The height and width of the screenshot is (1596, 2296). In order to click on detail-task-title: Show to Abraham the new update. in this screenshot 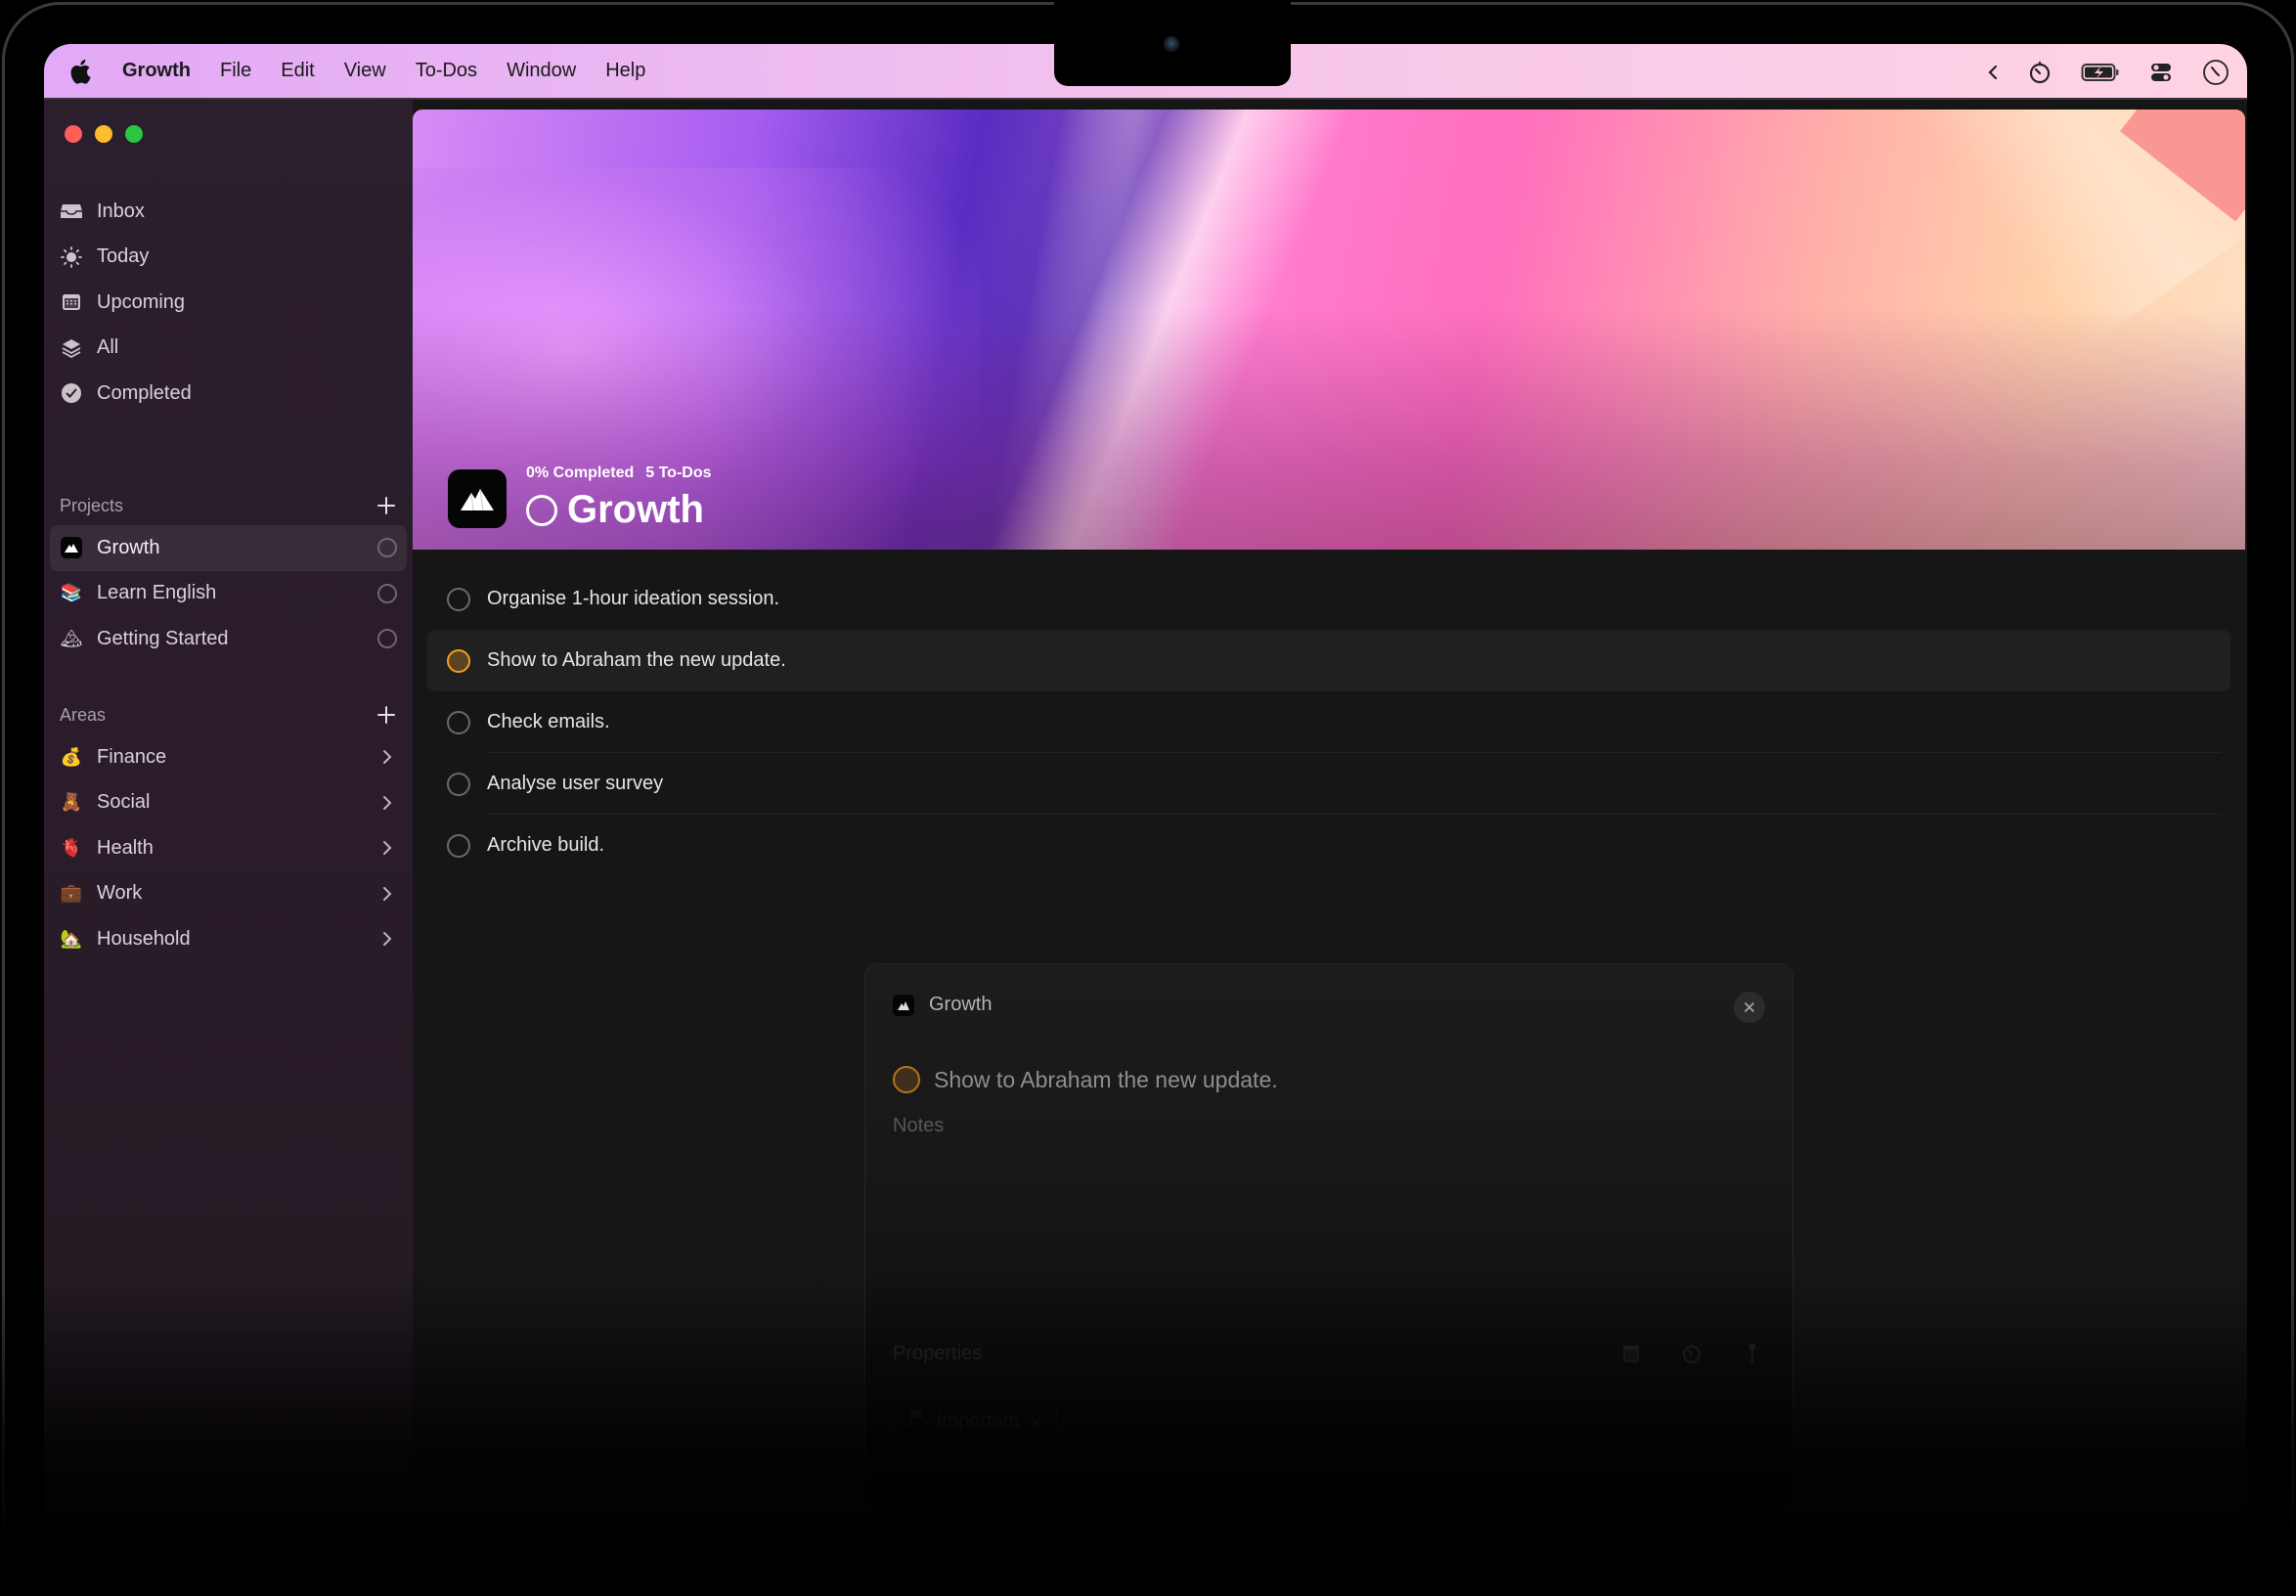, I will do `click(1106, 1080)`.